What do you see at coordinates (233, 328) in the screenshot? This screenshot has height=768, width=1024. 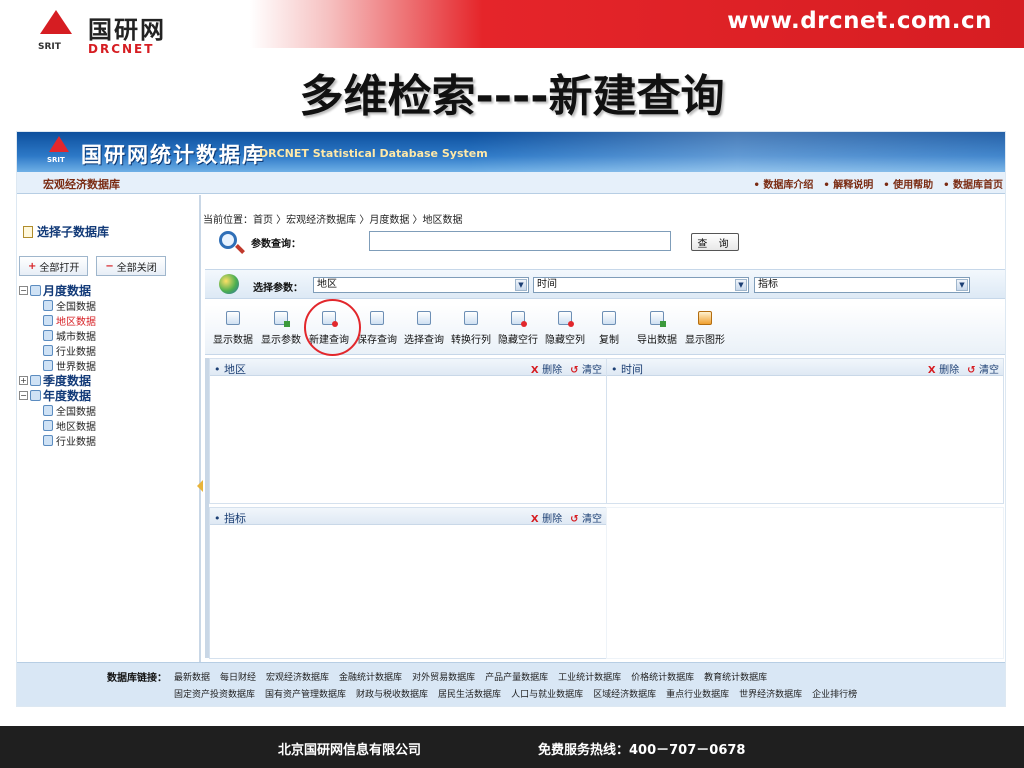 I see `show-data-button: 显示数据` at bounding box center [233, 328].